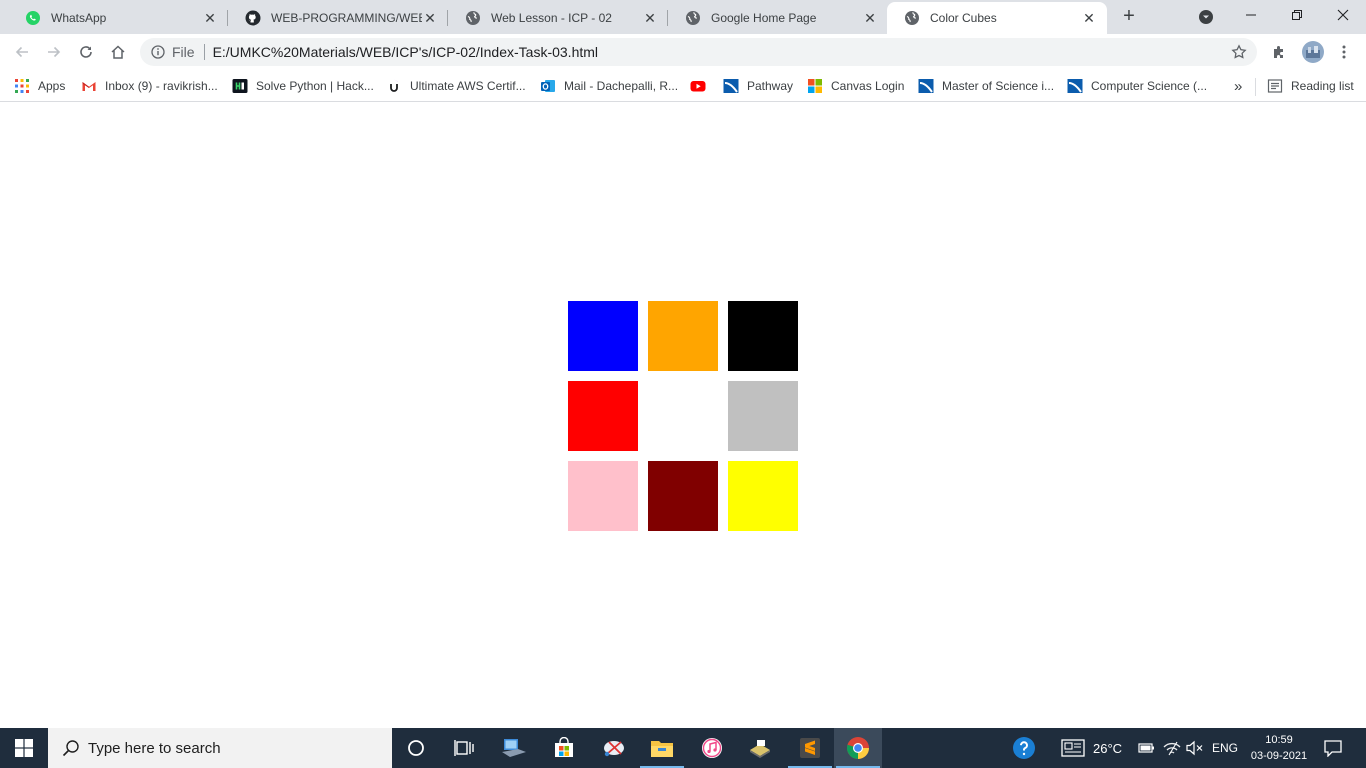  Describe the element at coordinates (54, 52) in the screenshot. I see `forward-button` at that location.